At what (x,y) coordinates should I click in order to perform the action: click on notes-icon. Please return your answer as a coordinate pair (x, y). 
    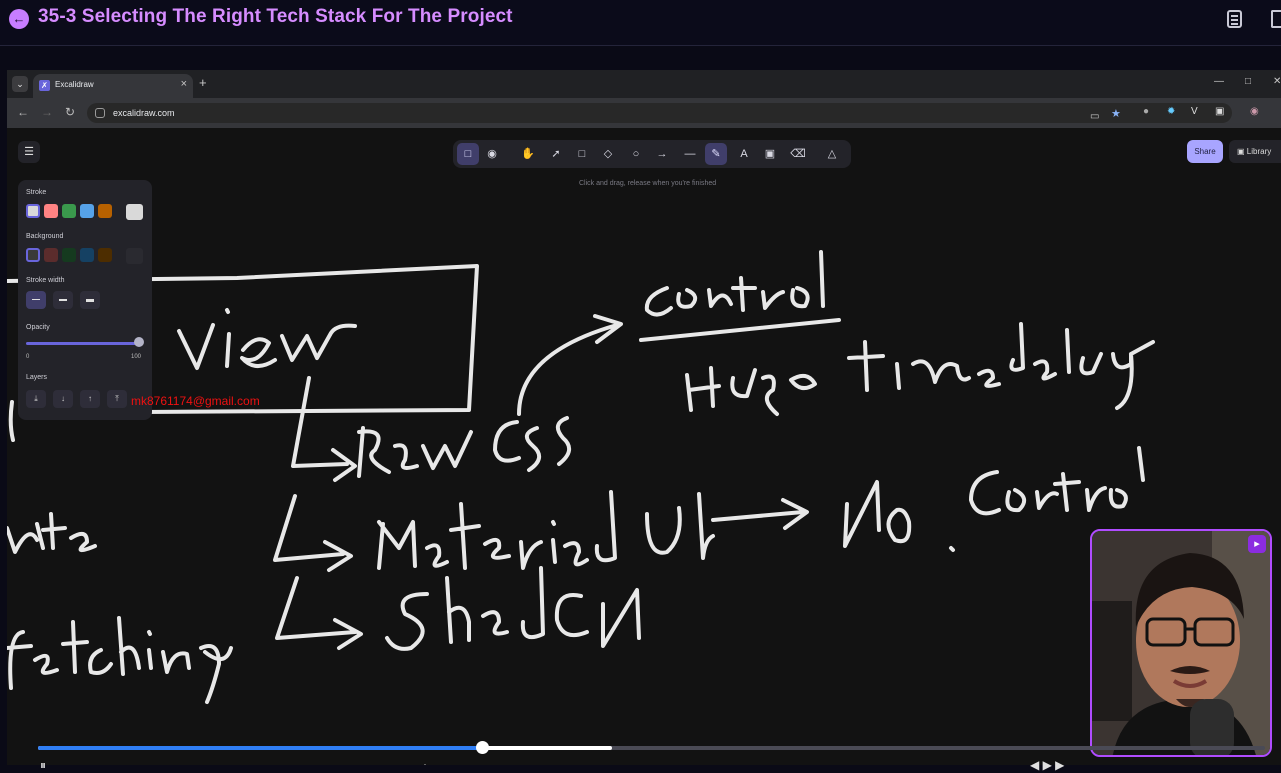
    Looking at the image, I should click on (1234, 19).